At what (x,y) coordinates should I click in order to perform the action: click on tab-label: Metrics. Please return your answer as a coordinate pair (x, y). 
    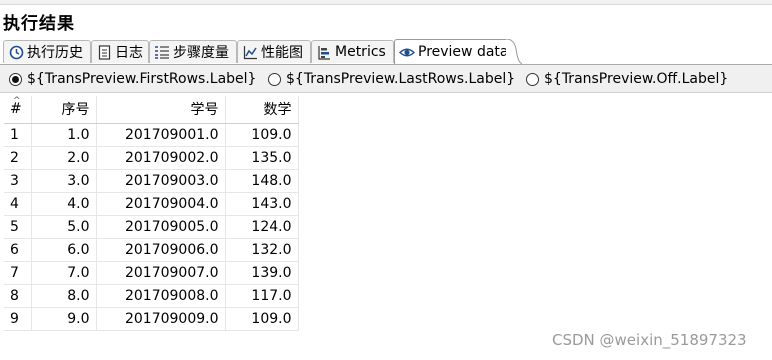
    Looking at the image, I should click on (360, 52).